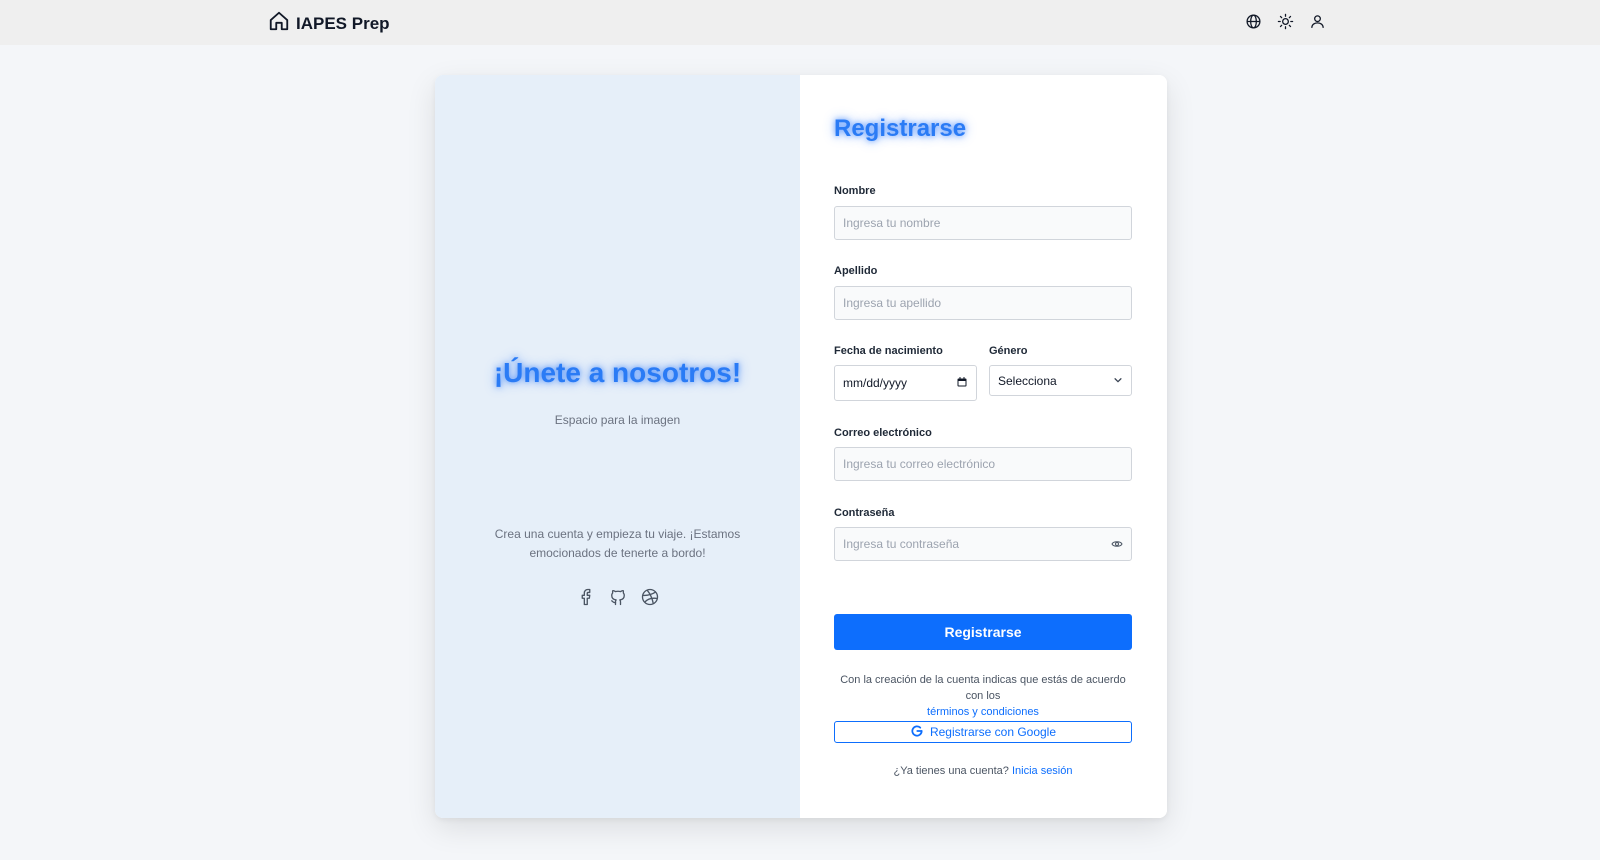 The height and width of the screenshot is (860, 1600). Describe the element at coordinates (279, 23) in the screenshot. I see `home-icon` at that location.